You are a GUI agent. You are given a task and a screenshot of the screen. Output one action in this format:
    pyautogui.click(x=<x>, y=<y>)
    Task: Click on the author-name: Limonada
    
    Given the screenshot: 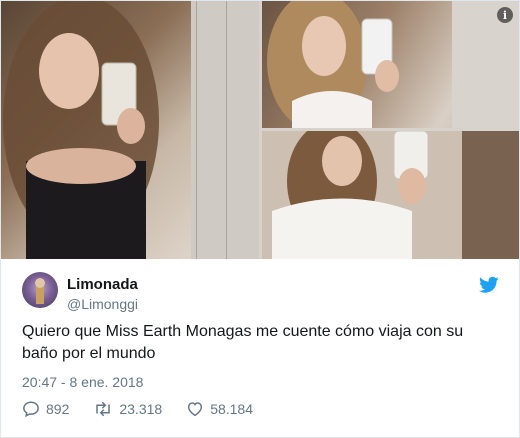 What is the action you would take?
    pyautogui.click(x=102, y=284)
    